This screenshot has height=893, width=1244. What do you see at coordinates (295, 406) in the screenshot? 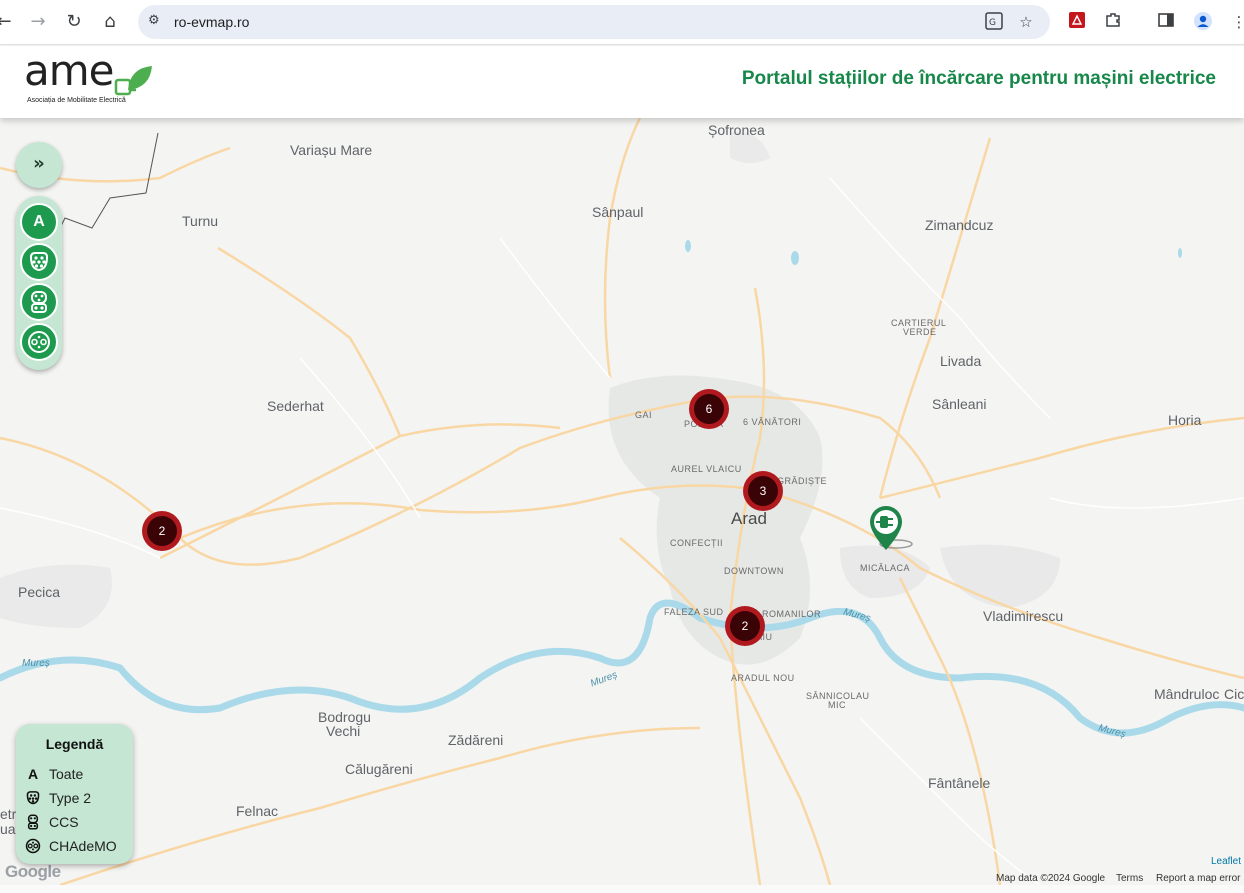
I see `place-label: Sederhat` at bounding box center [295, 406].